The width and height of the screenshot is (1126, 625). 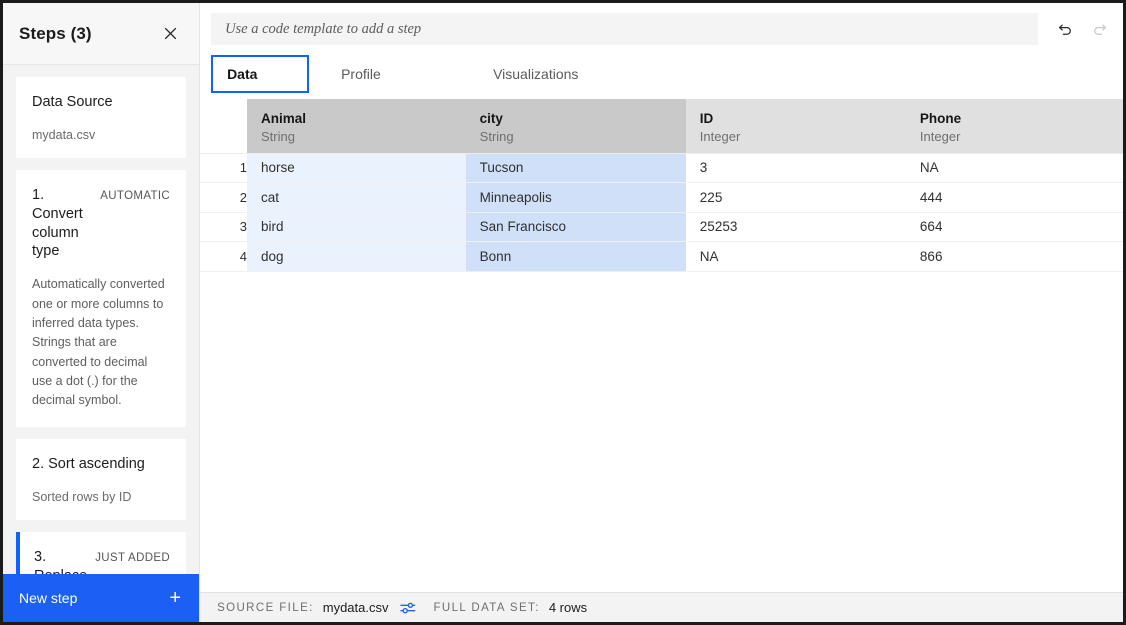 What do you see at coordinates (64, 134) in the screenshot?
I see `data-source-filename: mydata.csv` at bounding box center [64, 134].